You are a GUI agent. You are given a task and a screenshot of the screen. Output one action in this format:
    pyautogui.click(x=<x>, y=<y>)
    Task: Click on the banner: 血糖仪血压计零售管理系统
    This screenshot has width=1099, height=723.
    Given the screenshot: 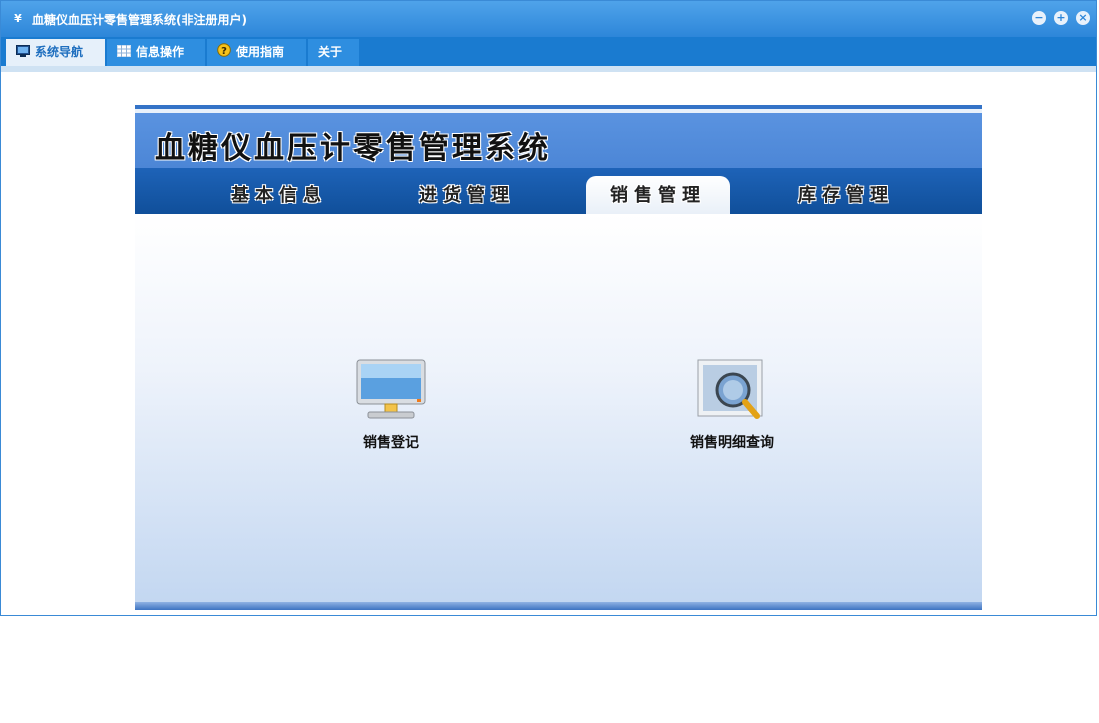 What is the action you would take?
    pyautogui.click(x=558, y=136)
    